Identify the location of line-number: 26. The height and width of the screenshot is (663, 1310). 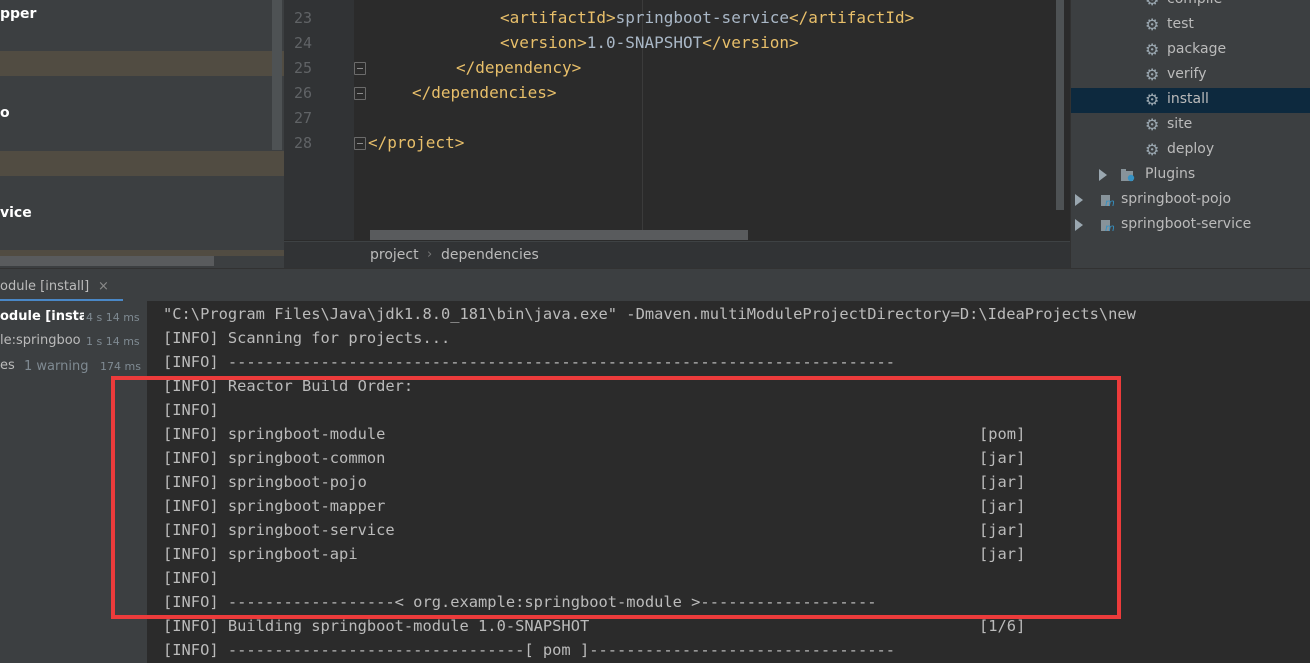
(302, 93).